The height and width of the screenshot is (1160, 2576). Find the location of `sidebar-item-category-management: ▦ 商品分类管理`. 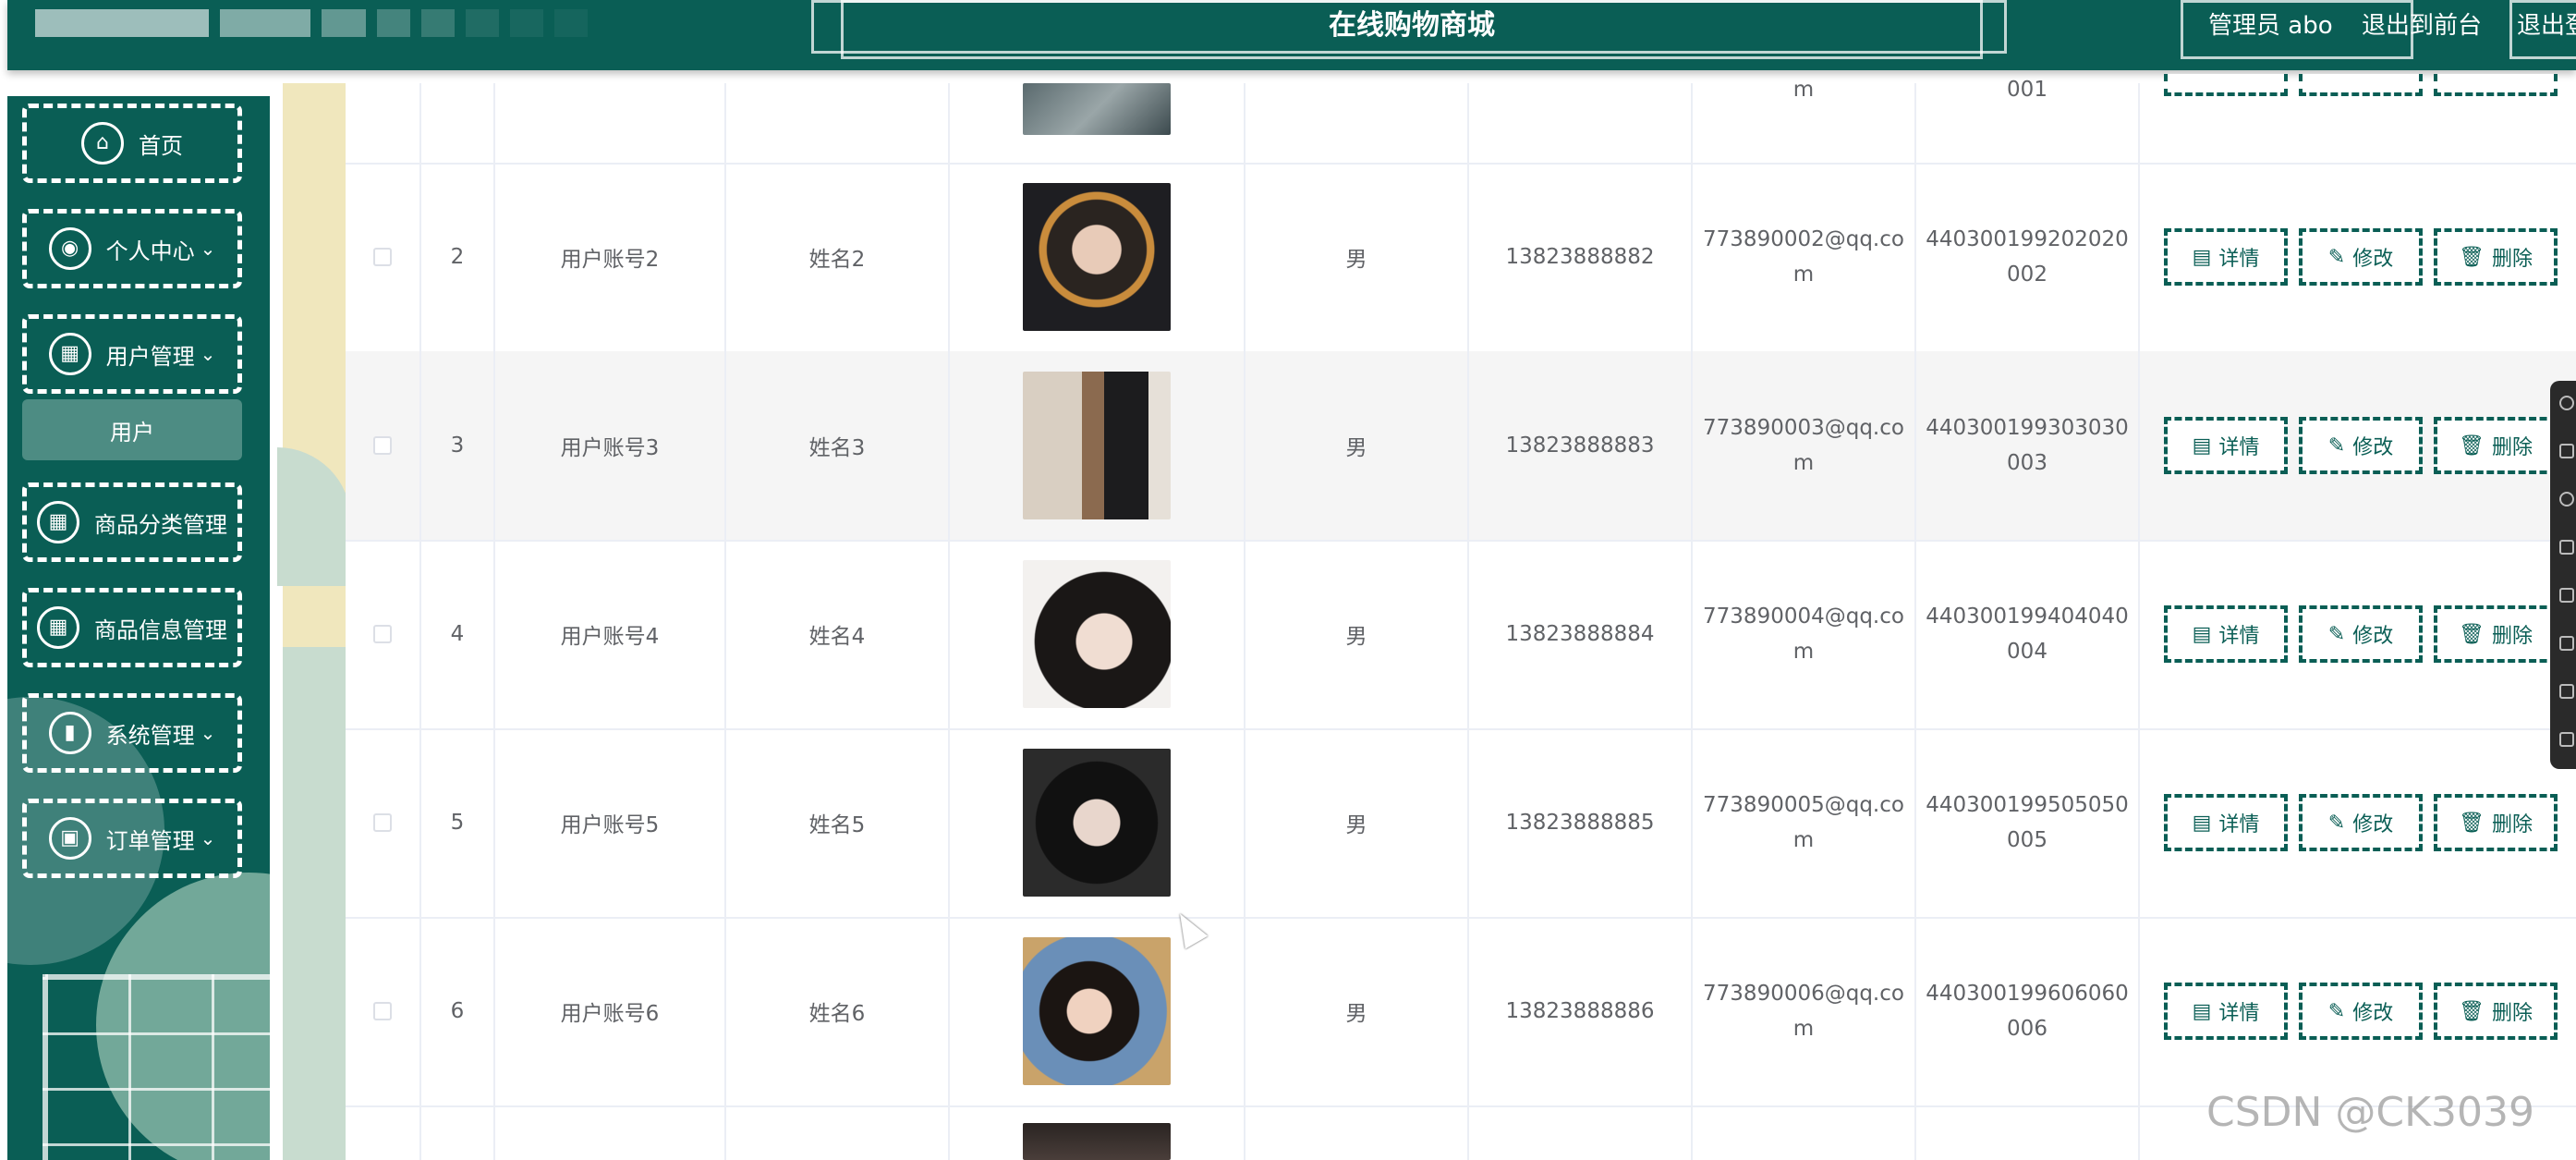

sidebar-item-category-management: ▦ 商品分类管理 is located at coordinates (132, 522).